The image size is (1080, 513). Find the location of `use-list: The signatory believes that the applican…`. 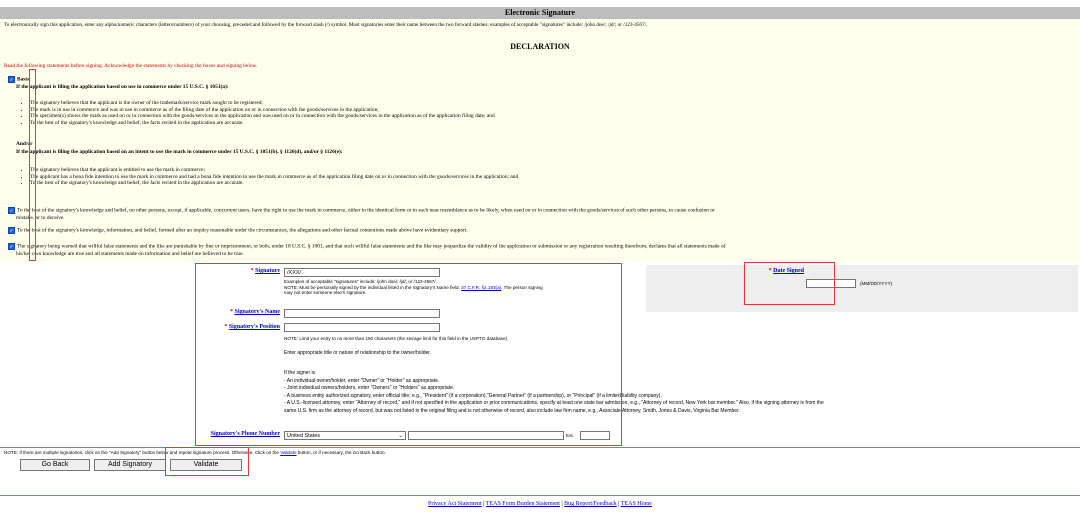

use-list: The signatory believes that the applican… is located at coordinates (257, 113).